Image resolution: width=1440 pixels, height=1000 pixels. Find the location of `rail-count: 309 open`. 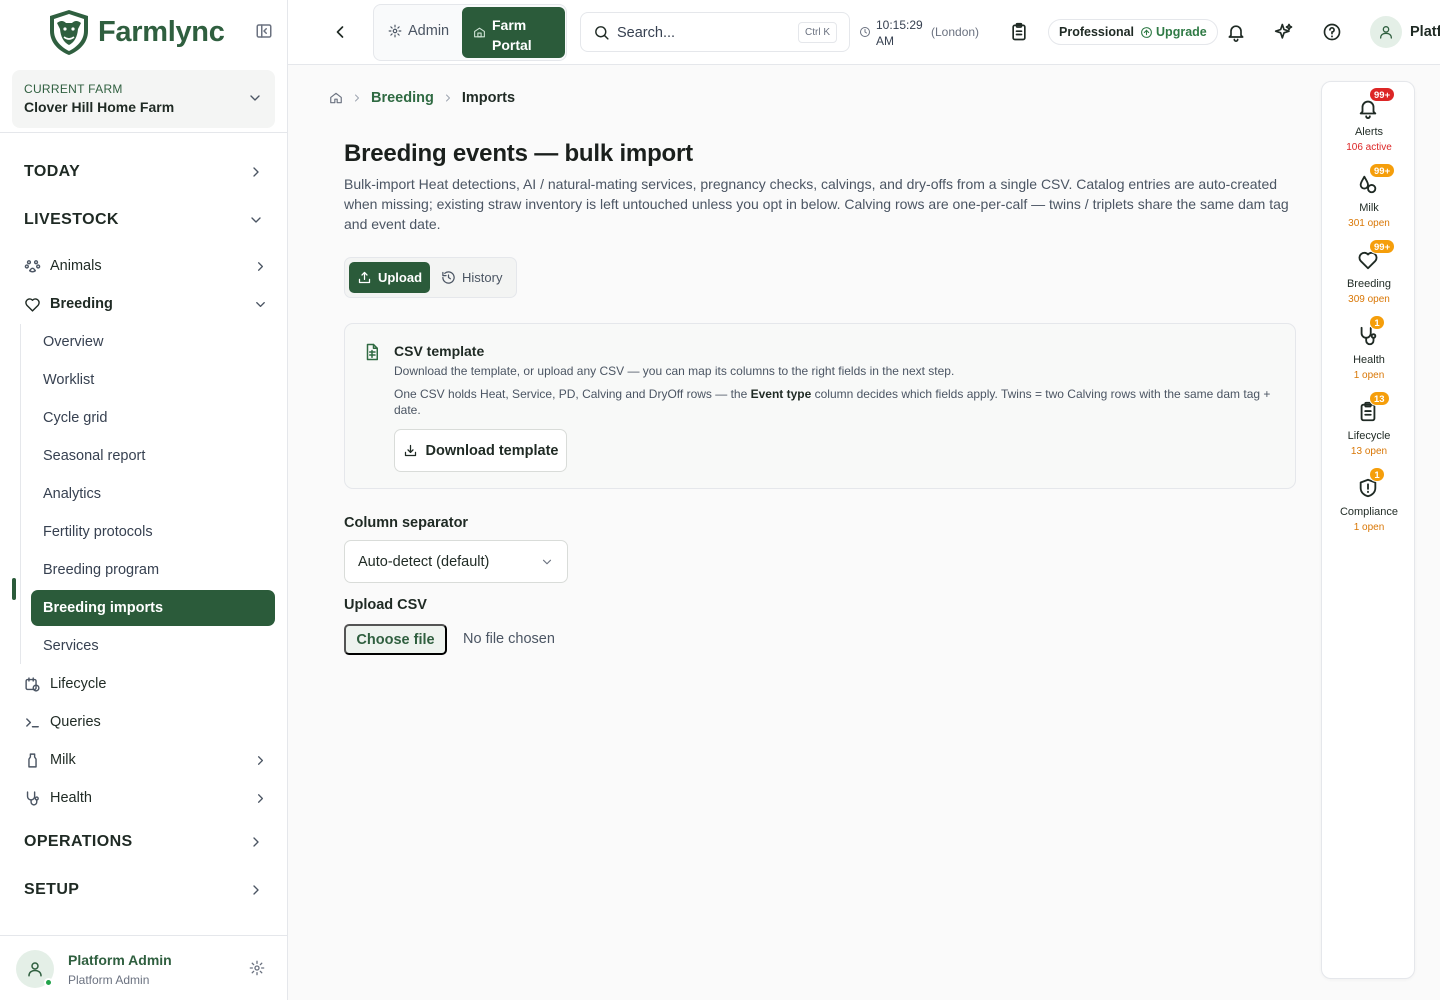

rail-count: 309 open is located at coordinates (1369, 299).